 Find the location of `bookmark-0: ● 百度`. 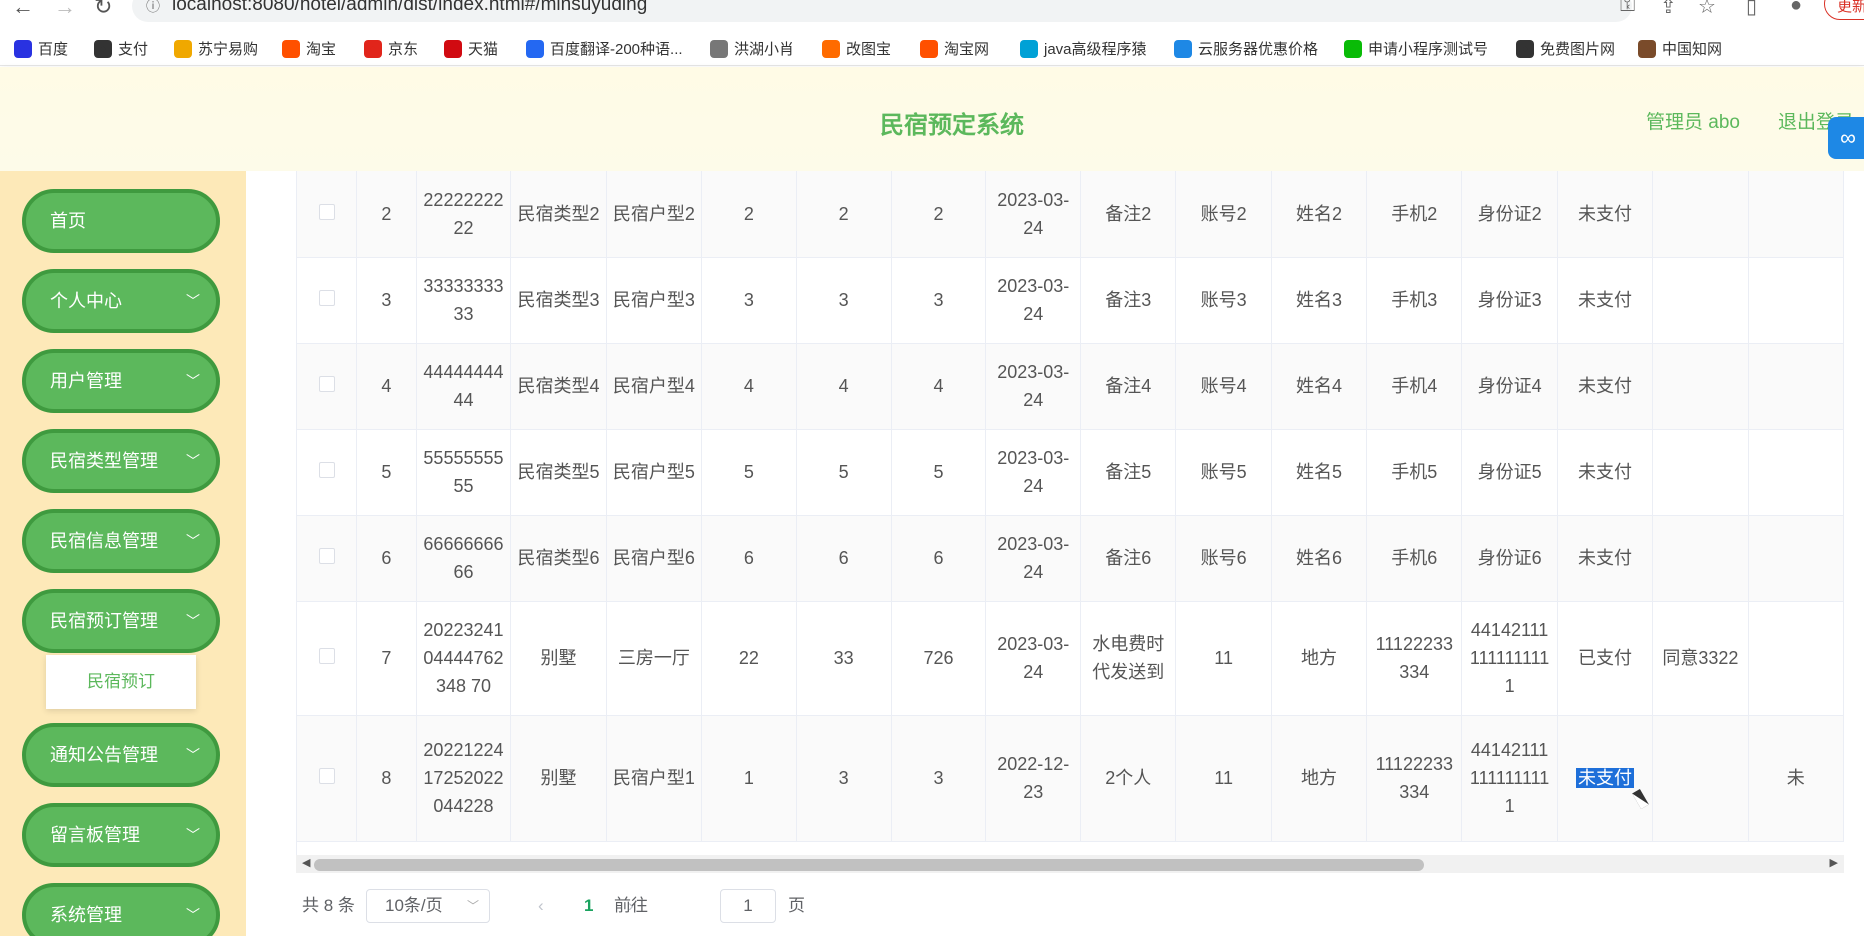

bookmark-0: ● 百度 is located at coordinates (41, 48).